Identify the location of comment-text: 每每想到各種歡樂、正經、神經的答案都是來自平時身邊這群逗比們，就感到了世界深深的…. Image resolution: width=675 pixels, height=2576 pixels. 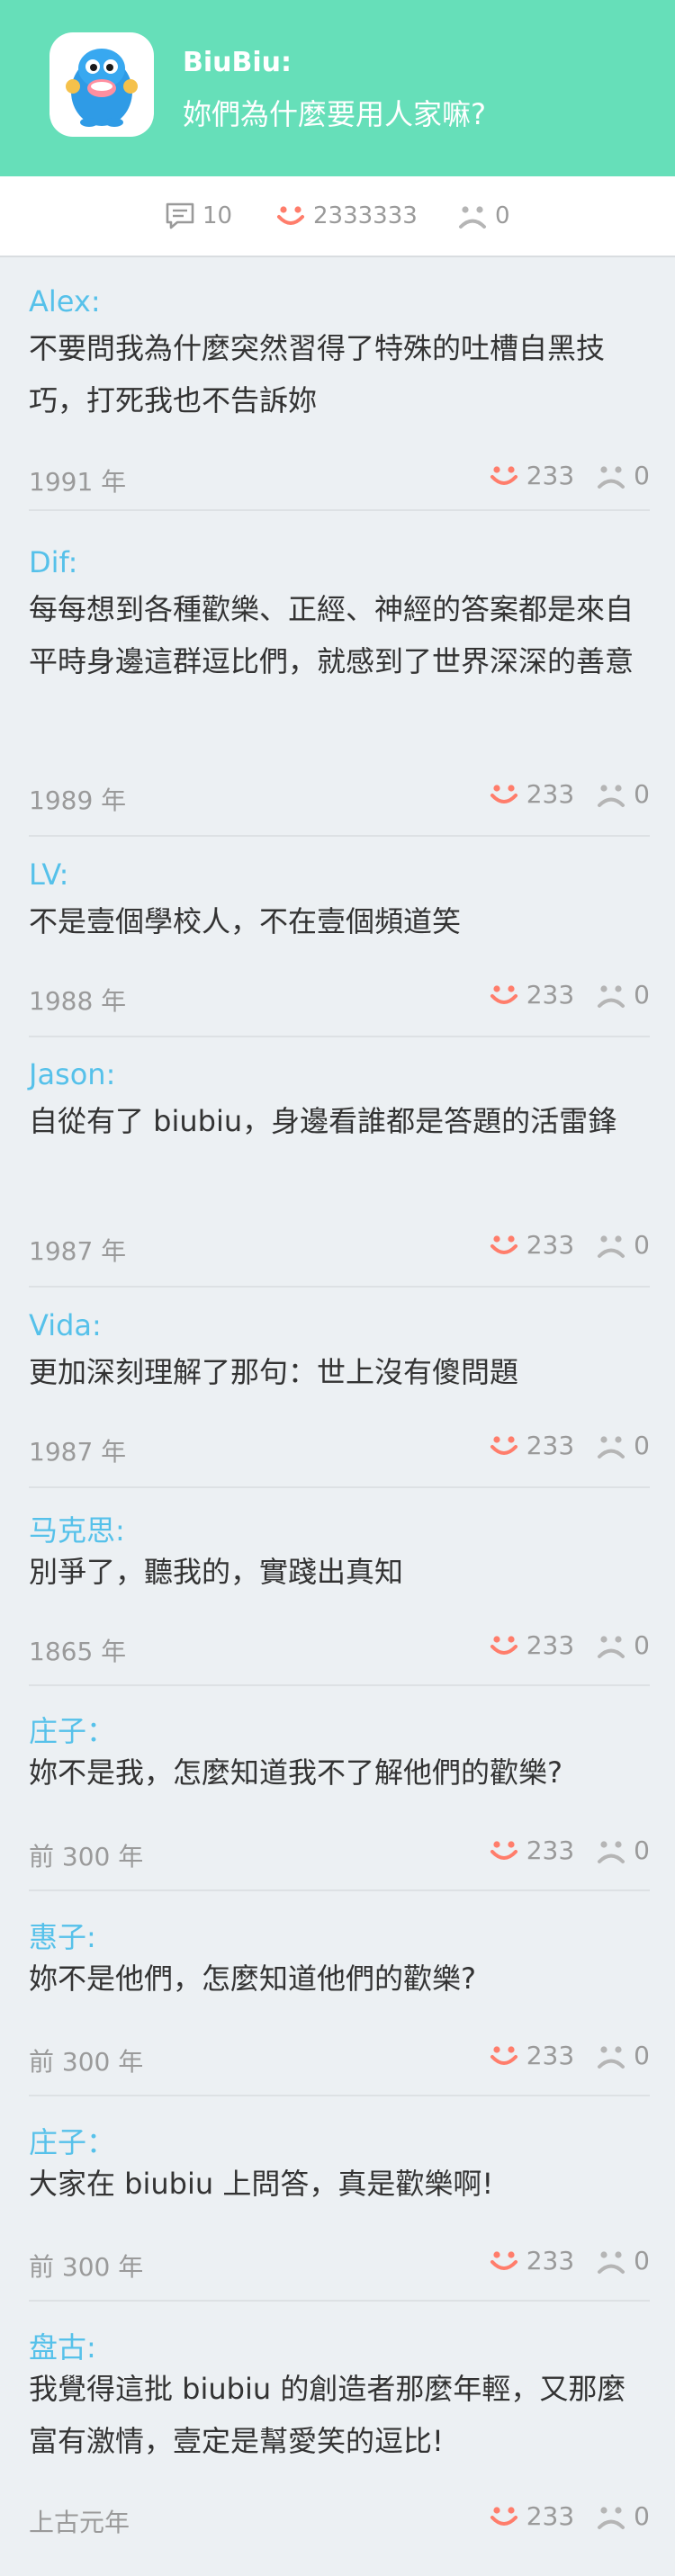
(332, 635).